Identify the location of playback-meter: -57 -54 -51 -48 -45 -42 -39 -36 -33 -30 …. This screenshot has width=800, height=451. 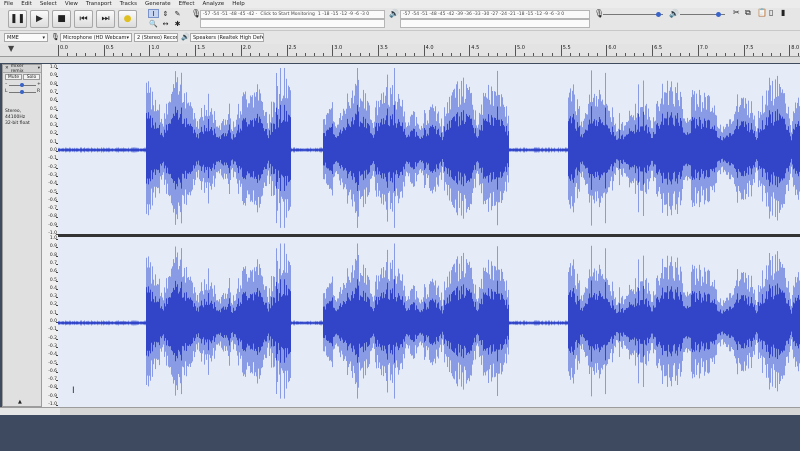
(495, 14).